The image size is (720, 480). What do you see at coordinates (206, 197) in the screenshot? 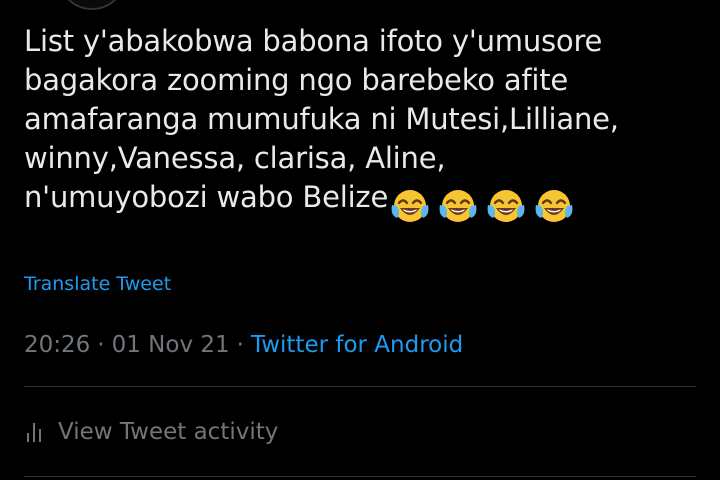
I see `tweet-text-line: n'umuyobozi wabo Belize` at bounding box center [206, 197].